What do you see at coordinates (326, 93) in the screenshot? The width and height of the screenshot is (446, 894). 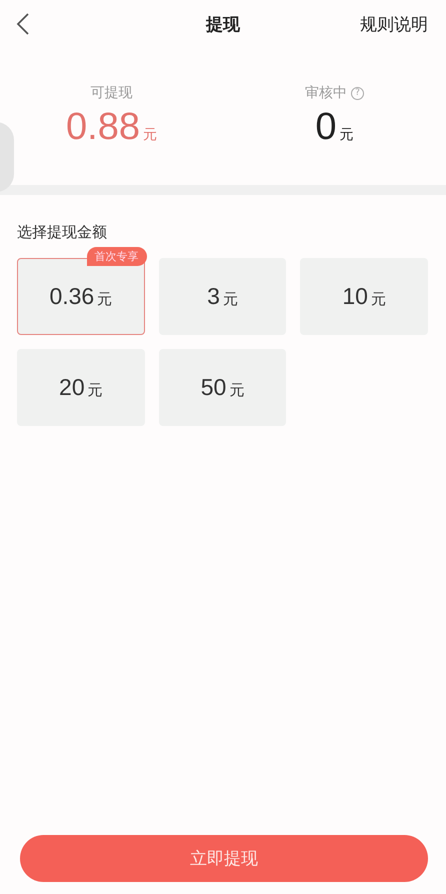 I see `balance-label: 审核中` at bounding box center [326, 93].